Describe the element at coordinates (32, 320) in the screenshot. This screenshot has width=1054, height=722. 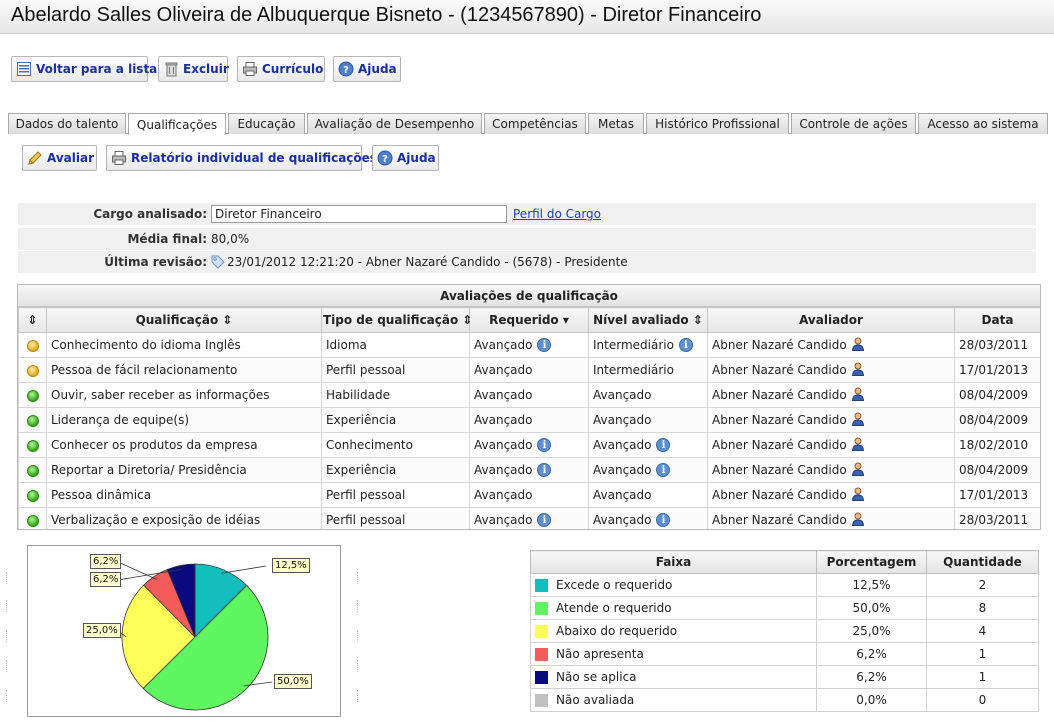
I see `sort-column-header: ⇕` at that location.